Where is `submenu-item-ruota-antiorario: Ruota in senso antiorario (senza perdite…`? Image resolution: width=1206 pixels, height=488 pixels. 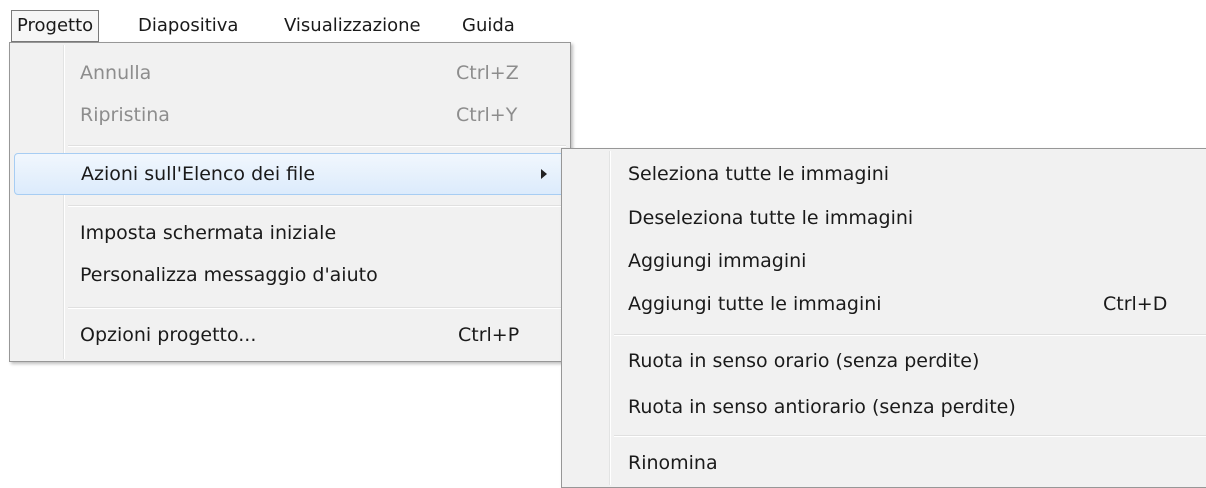
submenu-item-ruota-antiorario: Ruota in senso antiorario (senza perdite… is located at coordinates (884, 407).